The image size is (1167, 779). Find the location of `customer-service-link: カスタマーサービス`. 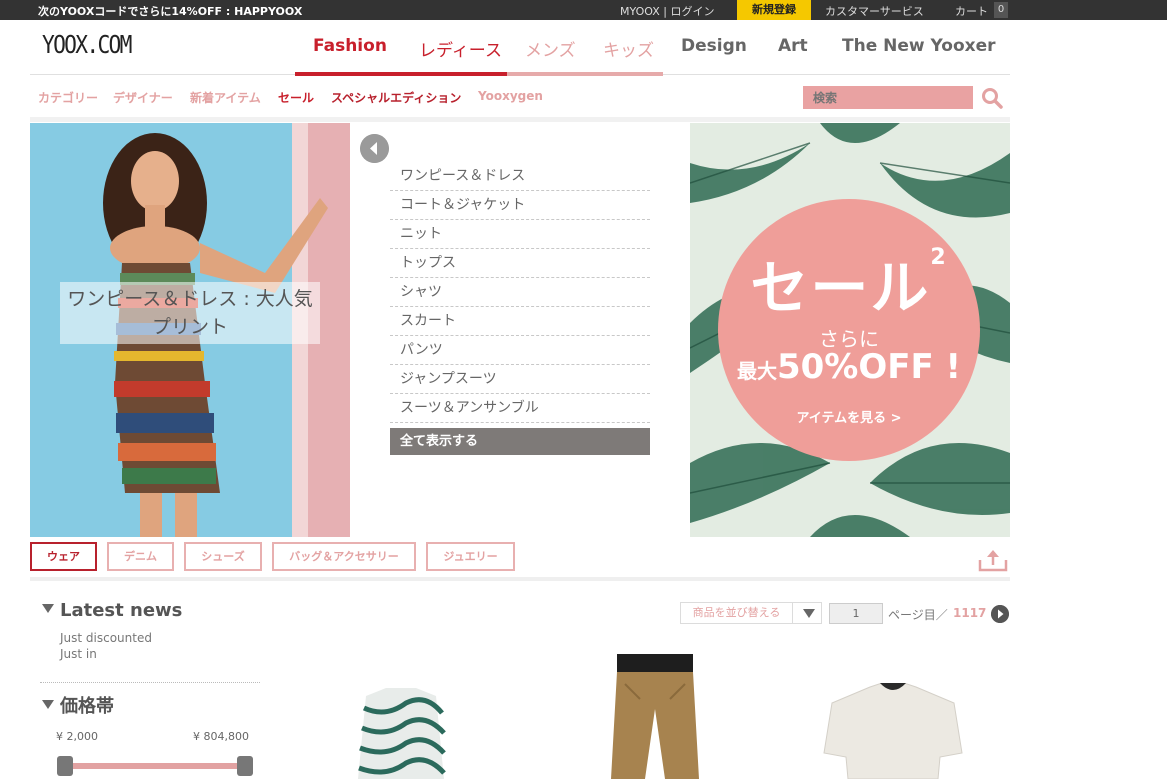

customer-service-link: カスタマーサービス is located at coordinates (874, 11).